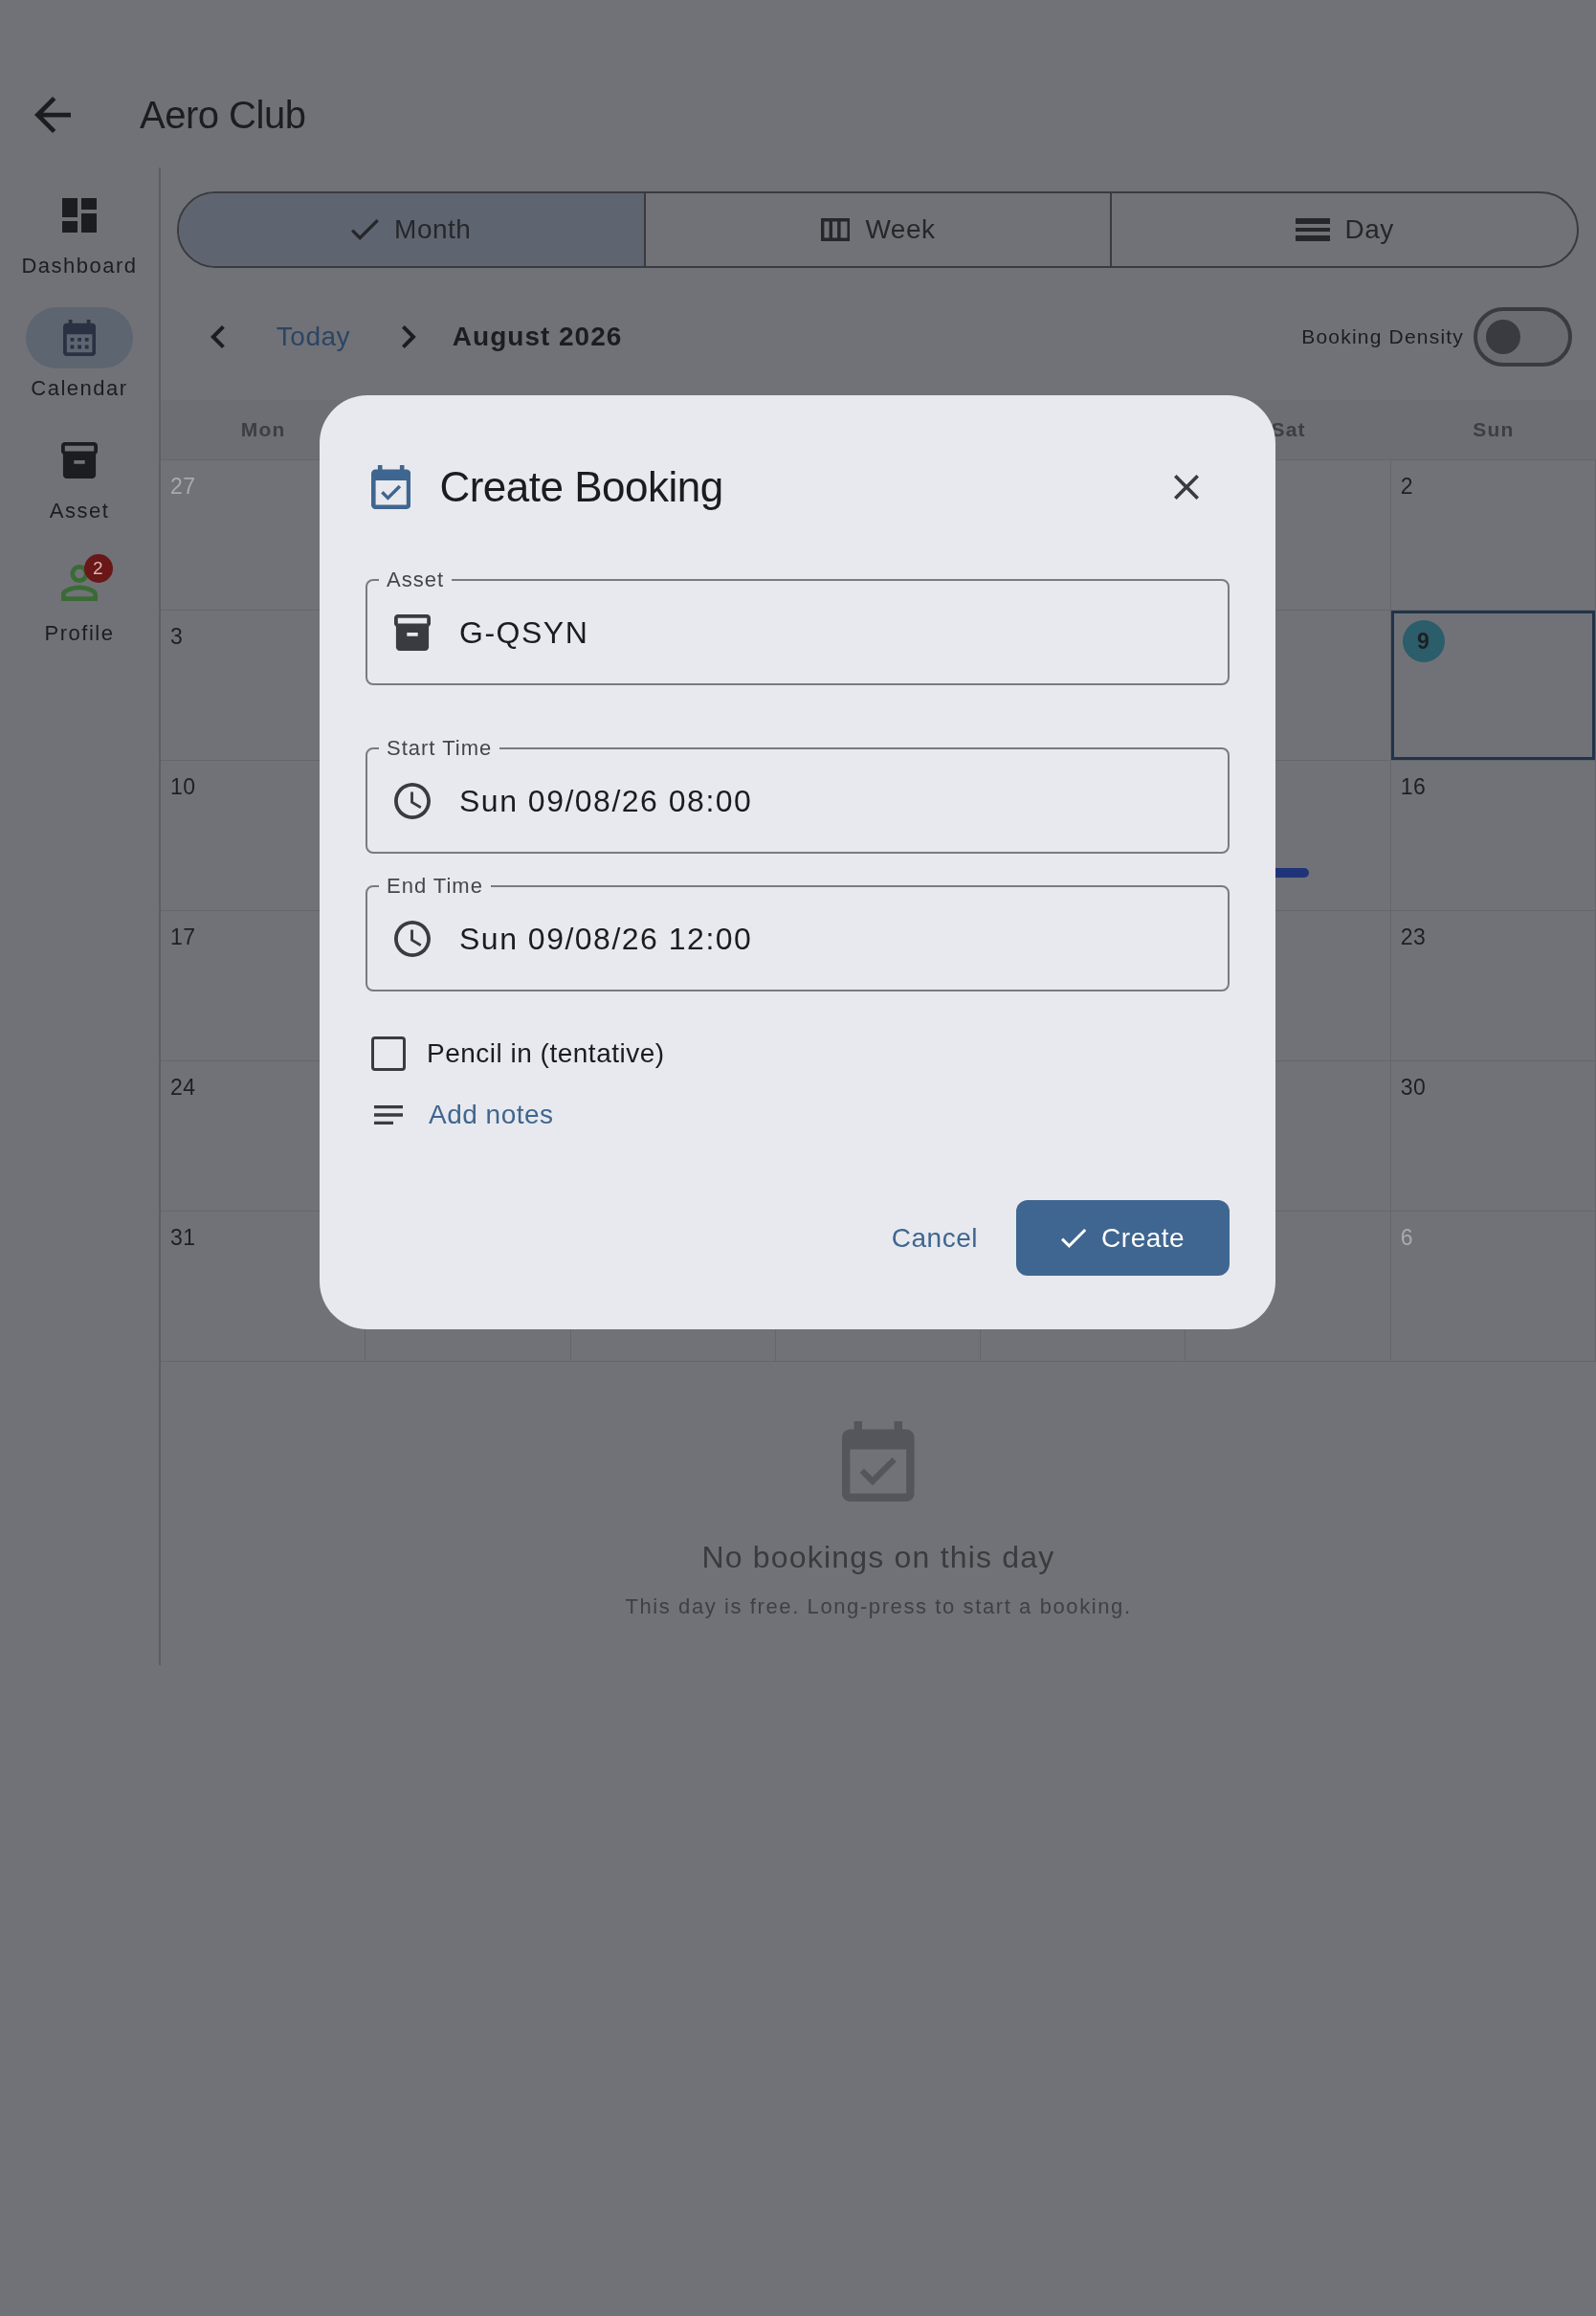 This screenshot has height=2316, width=1596. What do you see at coordinates (1344, 229) in the screenshot?
I see `view-tab: Day` at bounding box center [1344, 229].